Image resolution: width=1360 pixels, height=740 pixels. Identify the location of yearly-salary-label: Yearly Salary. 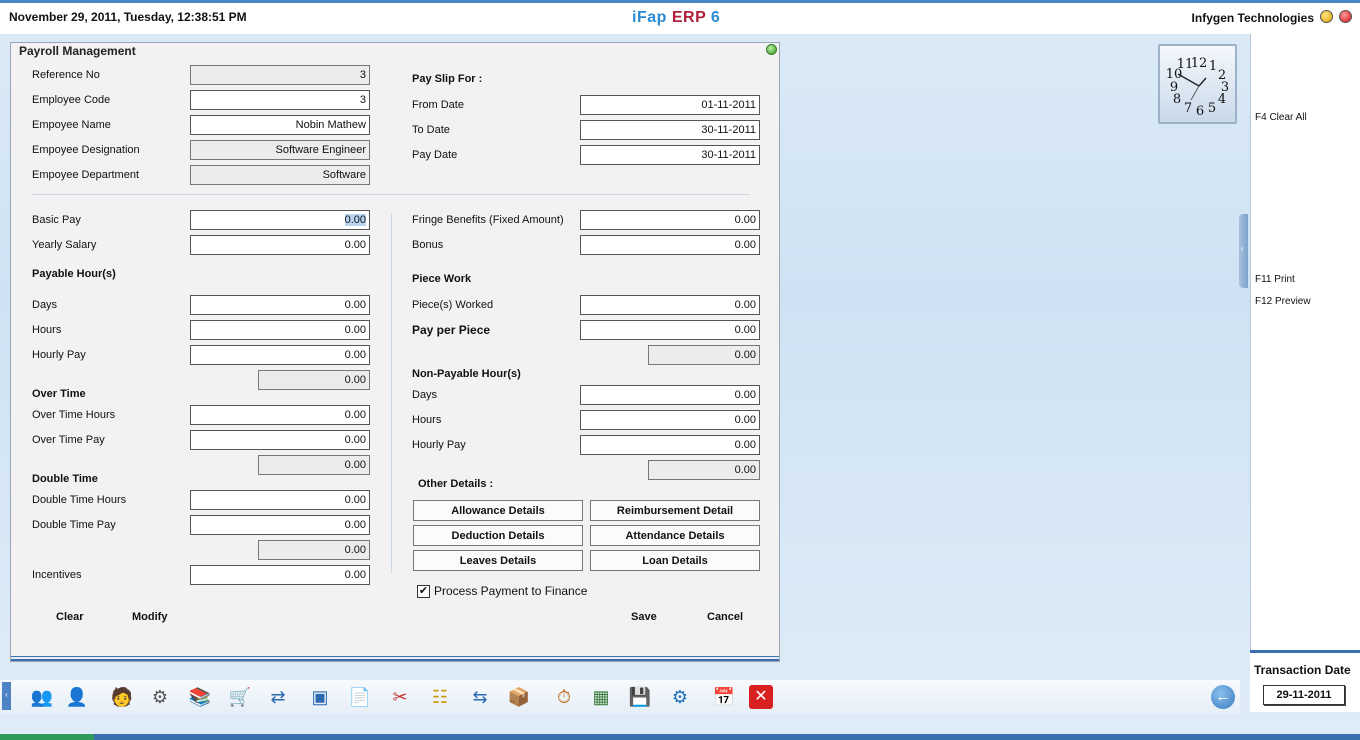
(64, 245).